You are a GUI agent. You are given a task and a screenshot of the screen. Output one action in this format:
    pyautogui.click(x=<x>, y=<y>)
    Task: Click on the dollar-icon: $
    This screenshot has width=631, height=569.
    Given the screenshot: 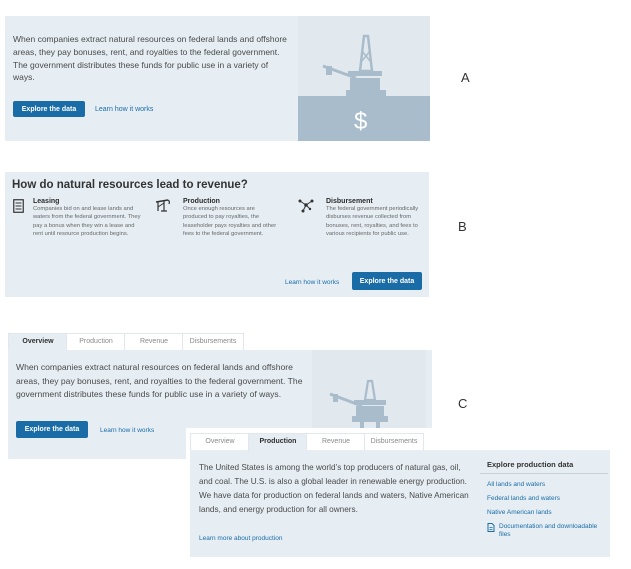 What is the action you would take?
    pyautogui.click(x=361, y=121)
    